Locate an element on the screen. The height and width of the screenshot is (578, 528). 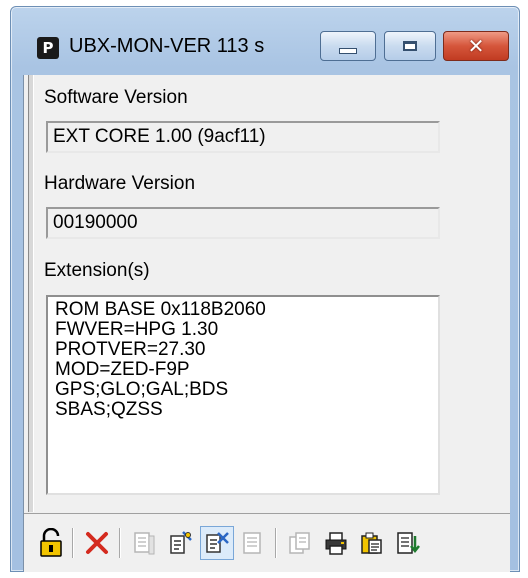
print-button is located at coordinates (336, 543).